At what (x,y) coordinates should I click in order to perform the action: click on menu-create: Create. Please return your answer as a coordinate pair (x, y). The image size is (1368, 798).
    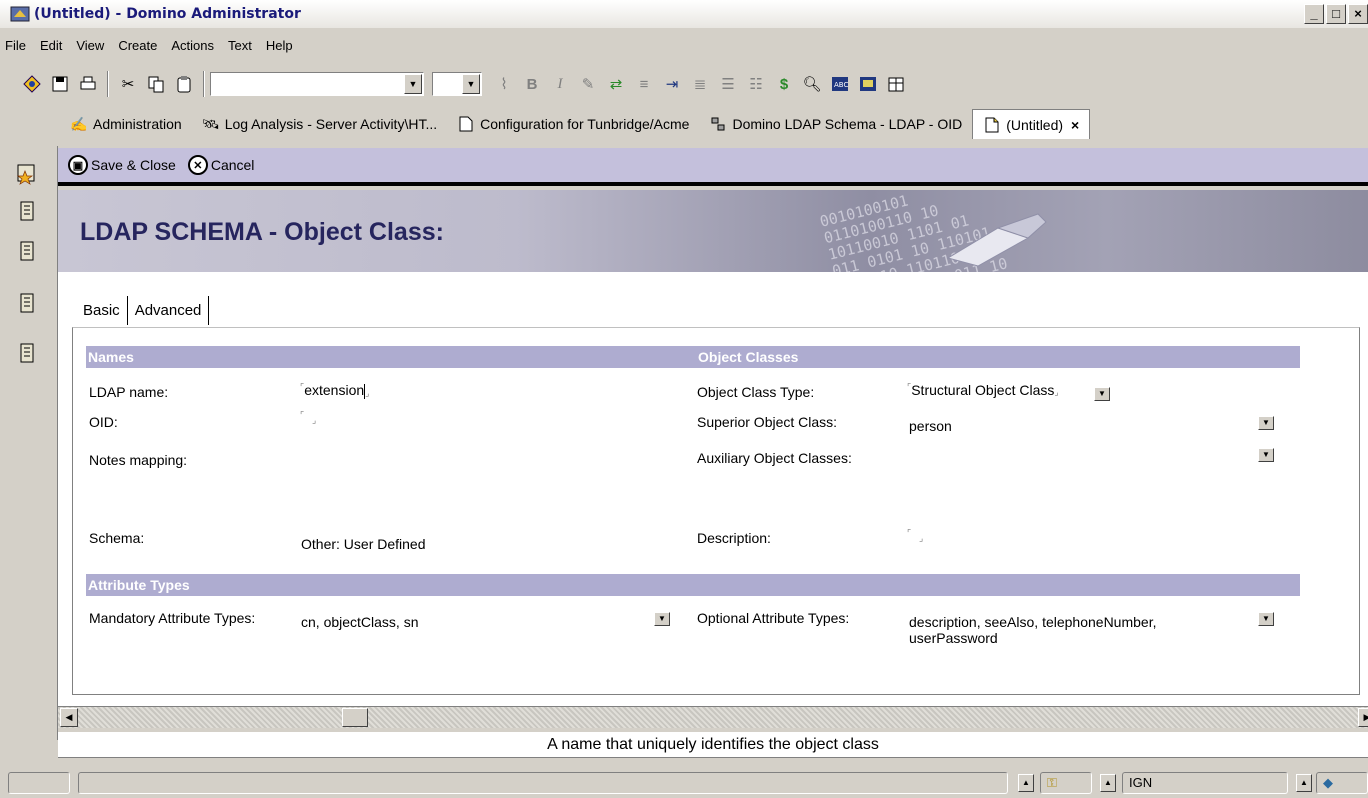
    Looking at the image, I should click on (137, 45).